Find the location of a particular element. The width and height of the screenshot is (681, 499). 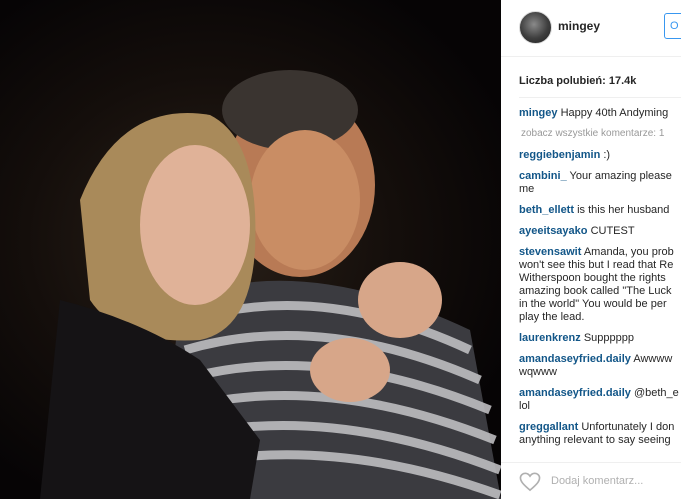

comment-item: reggiebenjamin :) is located at coordinates (600, 155).